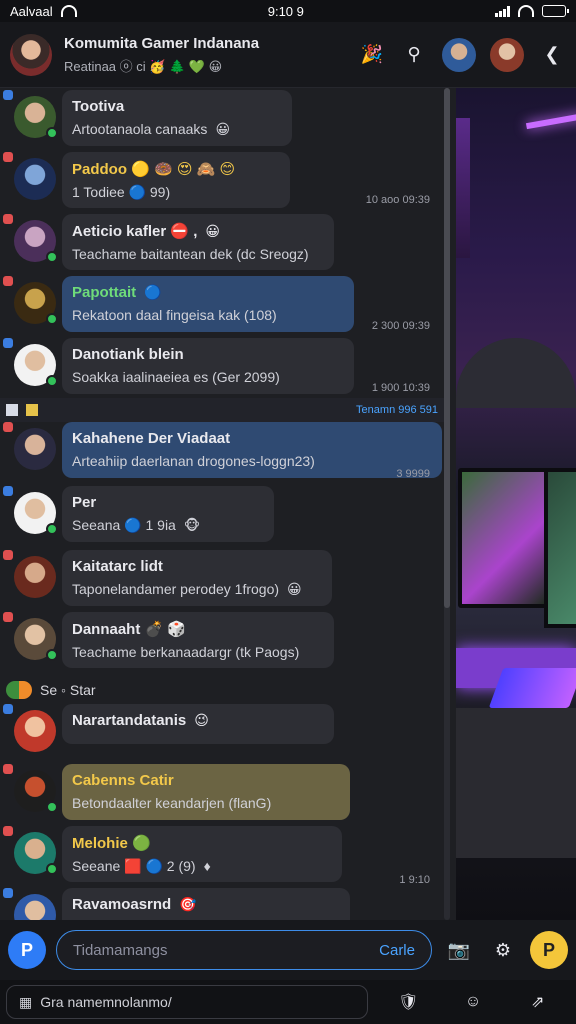 Image resolution: width=576 pixels, height=1024 pixels. Describe the element at coordinates (549, 950) in the screenshot. I see `profile-button: P` at that location.